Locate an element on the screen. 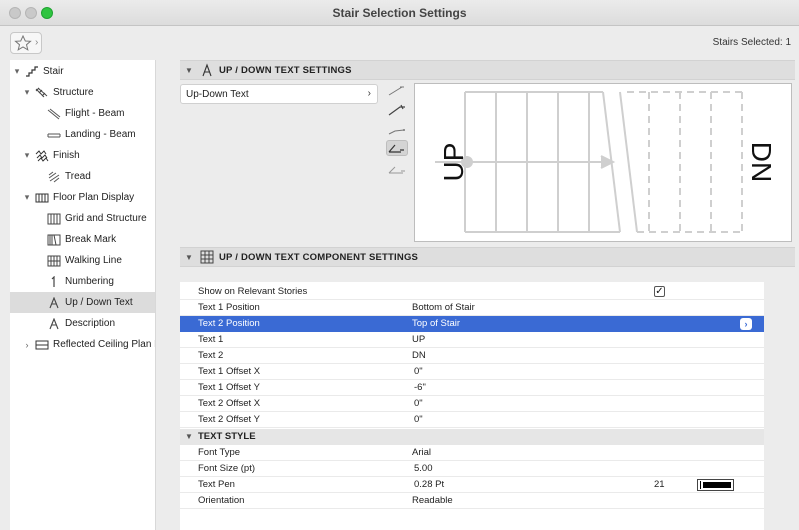 This screenshot has width=799, height=530. tree-item-tread: Tread is located at coordinates (82, 176).